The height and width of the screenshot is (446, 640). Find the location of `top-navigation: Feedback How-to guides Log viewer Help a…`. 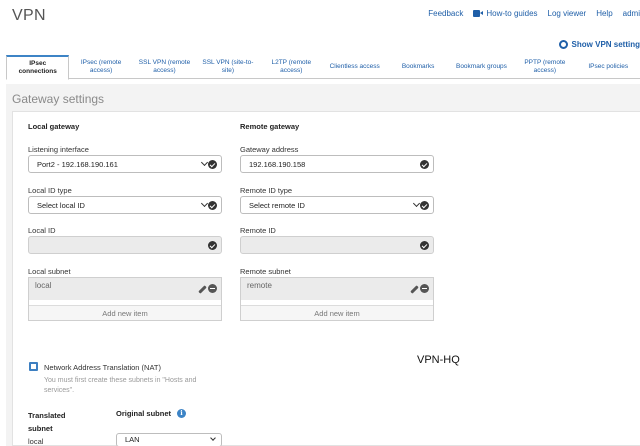

top-navigation: Feedback How-to guides Log viewer Help a… is located at coordinates (529, 13).